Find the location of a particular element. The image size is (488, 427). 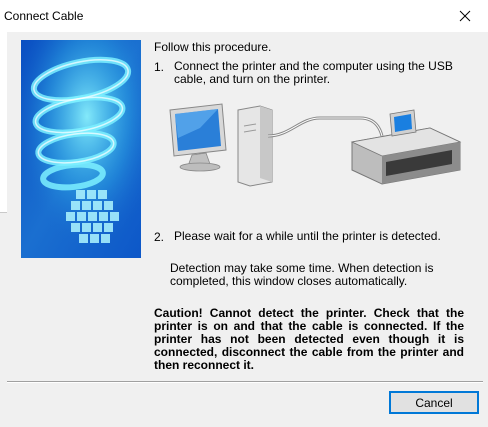

step-number: 1. is located at coordinates (159, 67).